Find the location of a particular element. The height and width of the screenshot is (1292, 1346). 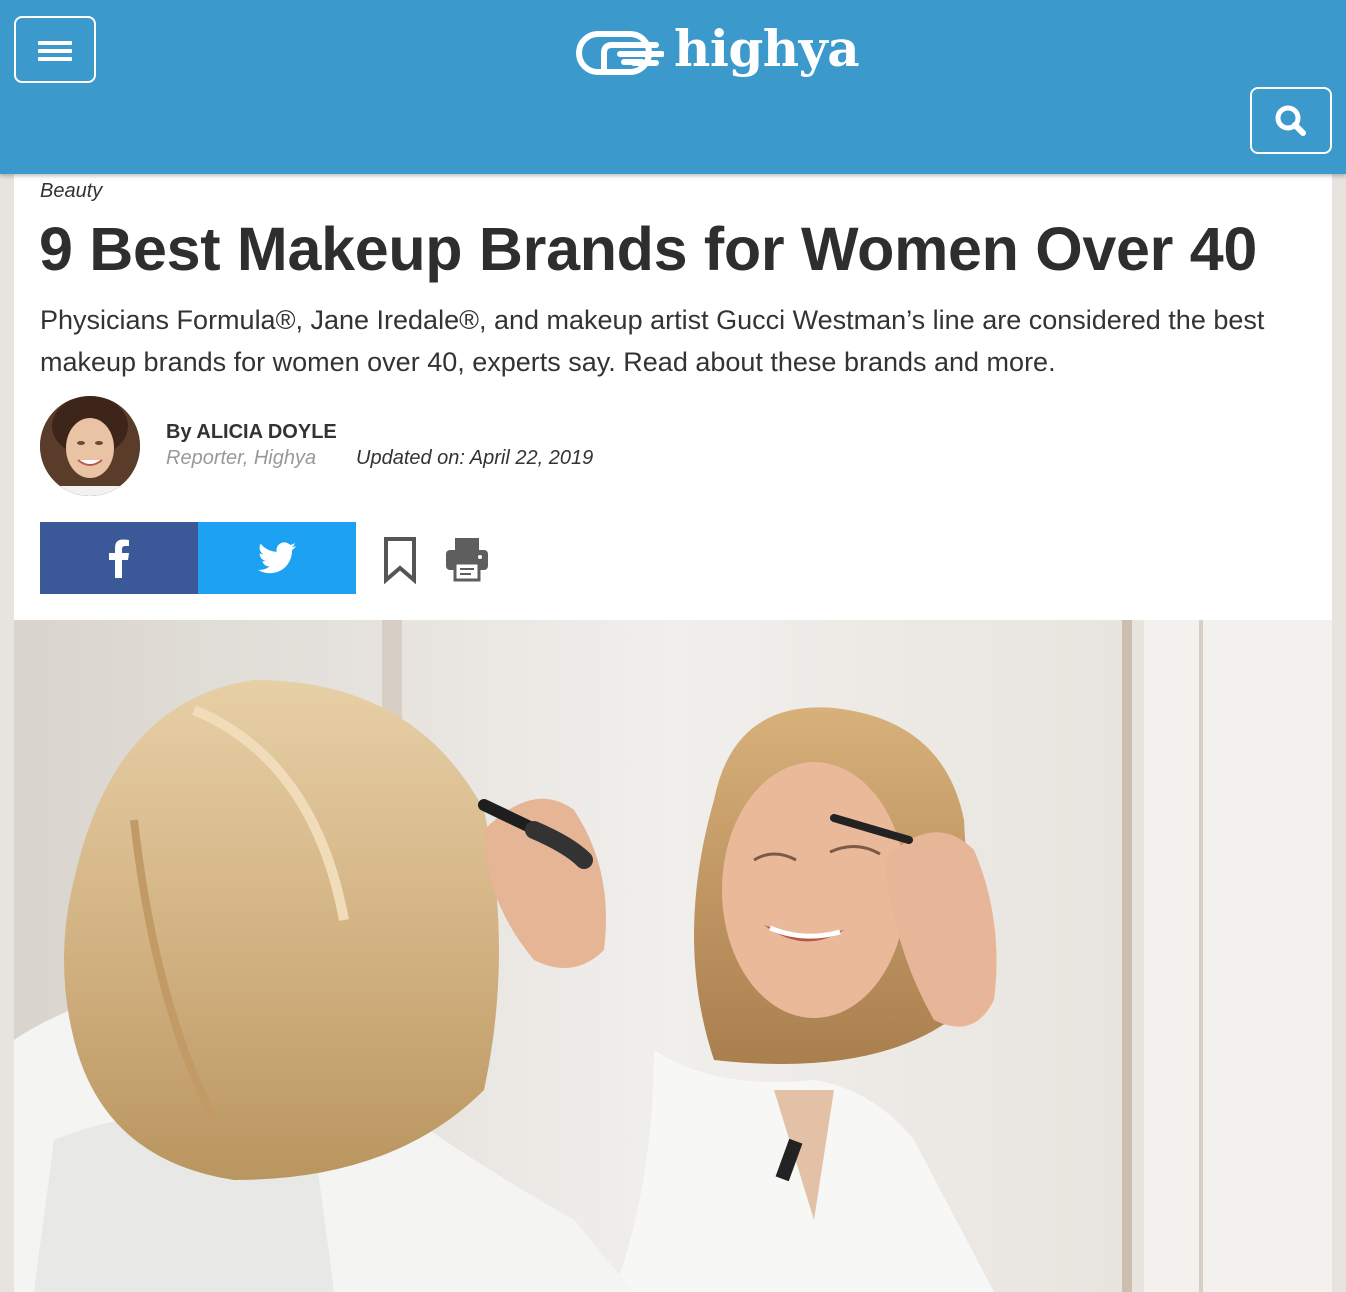

site-header: highya is located at coordinates (673, 87).